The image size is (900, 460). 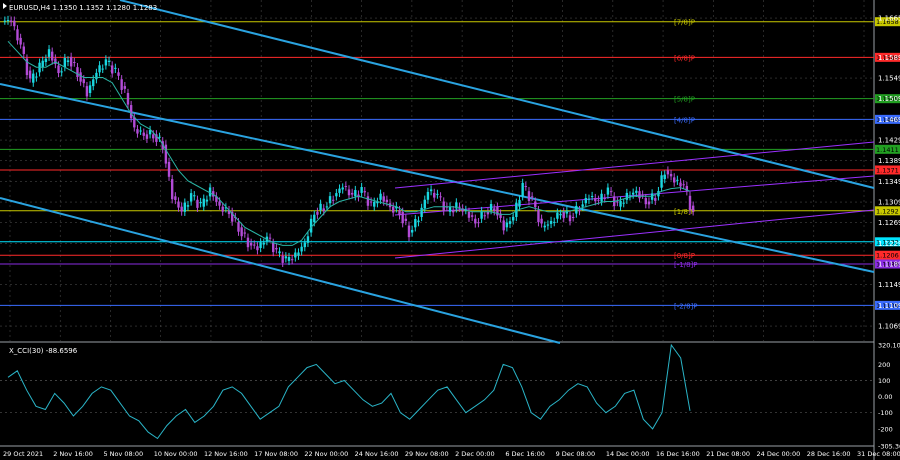 What do you see at coordinates (276, 454) in the screenshot?
I see `time-tick-label: 17 Nov 08:00` at bounding box center [276, 454].